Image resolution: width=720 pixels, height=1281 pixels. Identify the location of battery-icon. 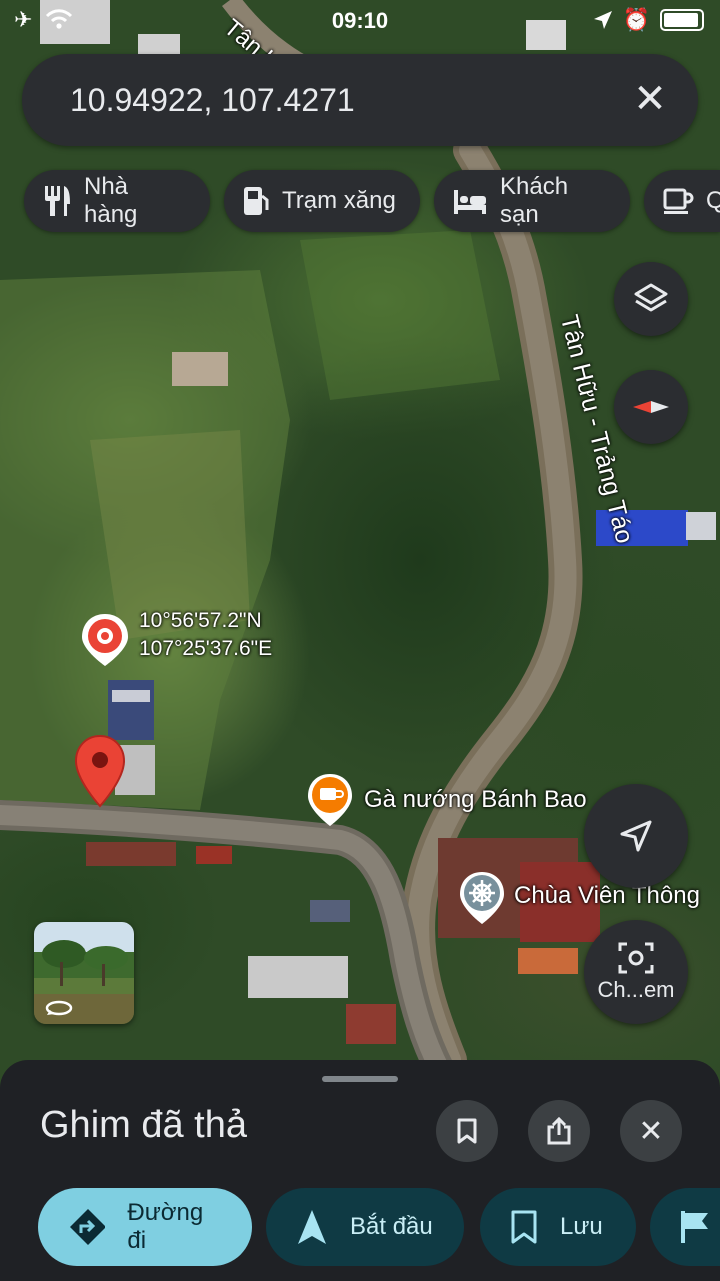
(682, 20).